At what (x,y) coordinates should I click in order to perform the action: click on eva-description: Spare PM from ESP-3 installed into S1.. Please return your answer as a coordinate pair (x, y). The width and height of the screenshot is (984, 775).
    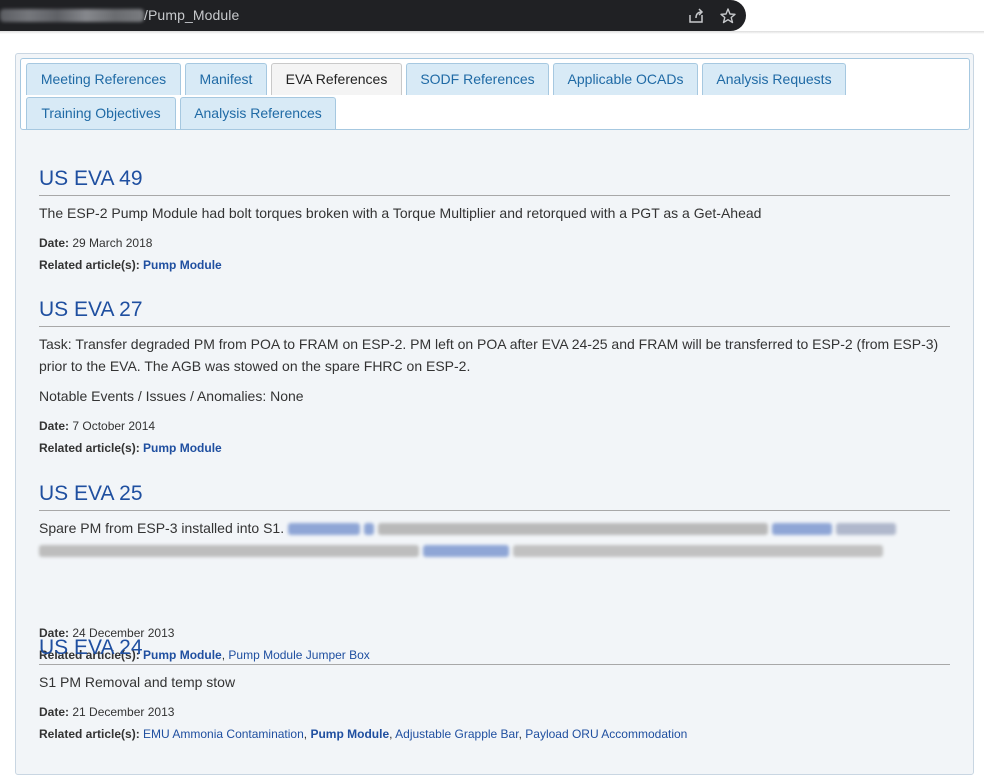
    Looking at the image, I should click on (491, 539).